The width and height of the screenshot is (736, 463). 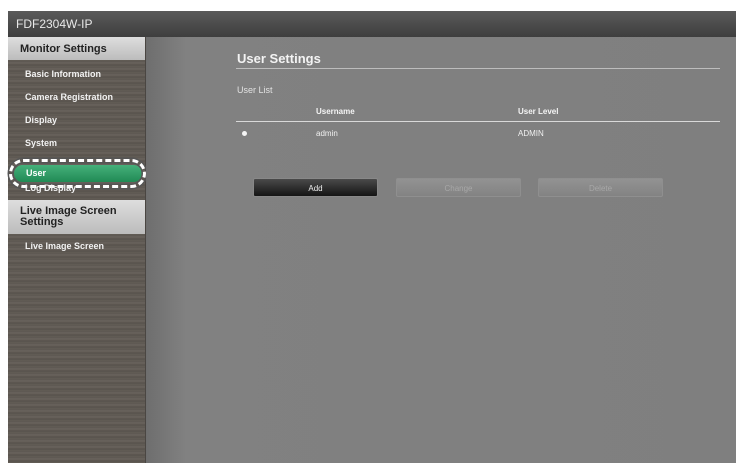 What do you see at coordinates (478, 121) in the screenshot?
I see `table-header-divider` at bounding box center [478, 121].